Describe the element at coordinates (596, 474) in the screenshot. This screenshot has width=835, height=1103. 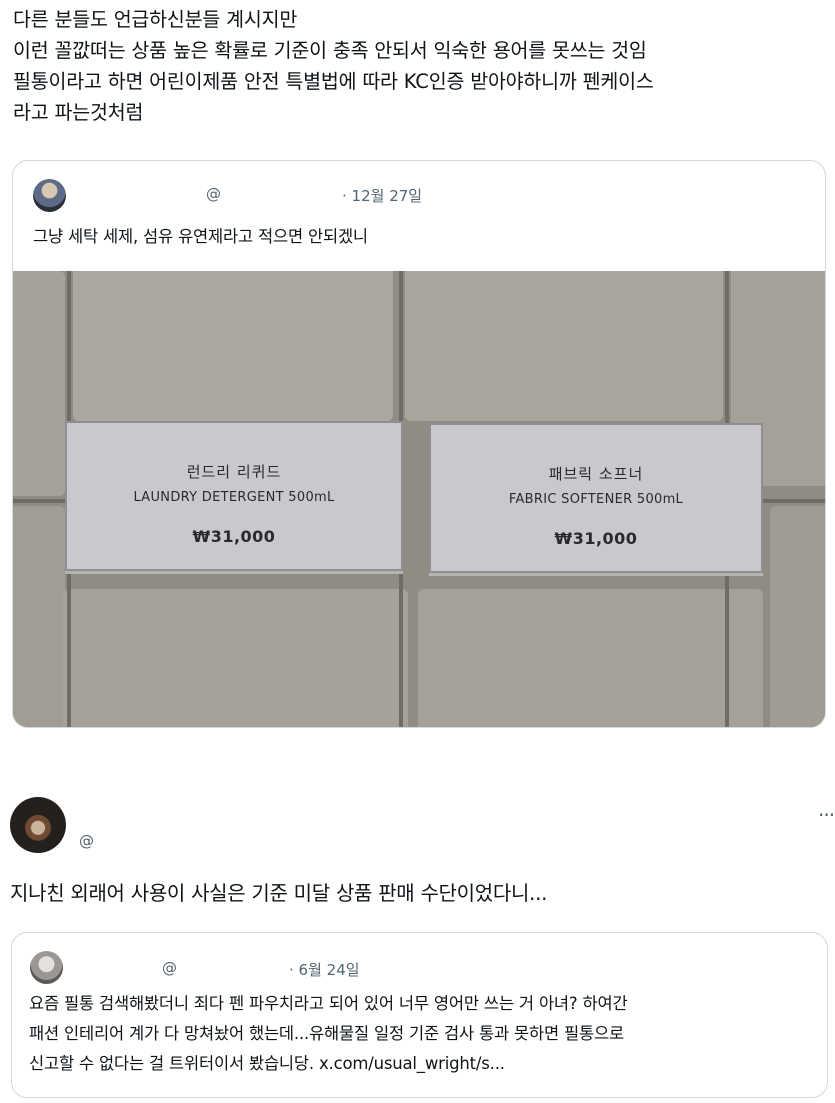
I see `sign-korean-label: 패브릭 소프너` at that location.